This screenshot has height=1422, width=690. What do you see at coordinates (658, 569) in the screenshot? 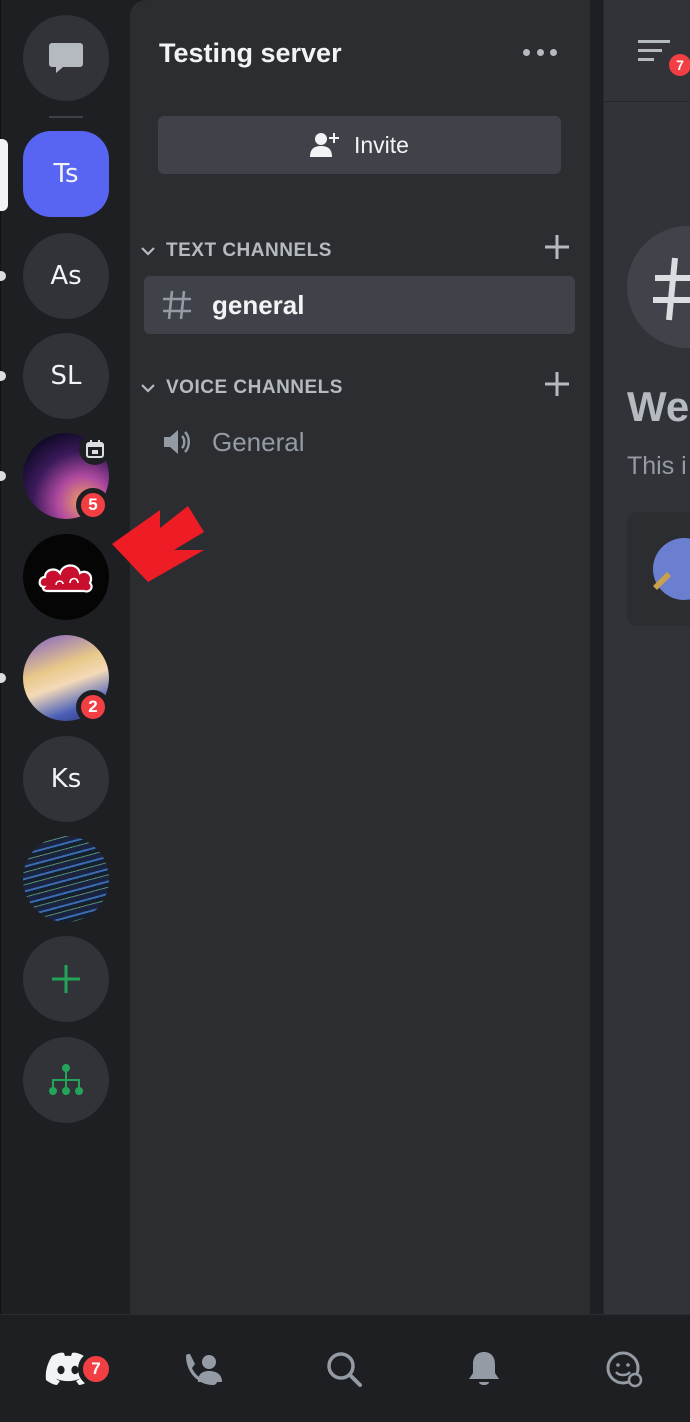
I see `onboarding-card` at bounding box center [658, 569].